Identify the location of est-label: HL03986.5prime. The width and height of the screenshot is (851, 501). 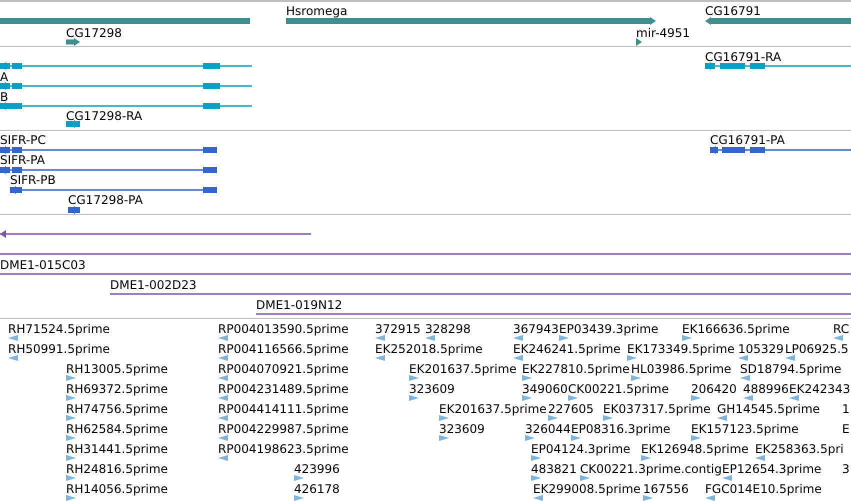
(681, 369).